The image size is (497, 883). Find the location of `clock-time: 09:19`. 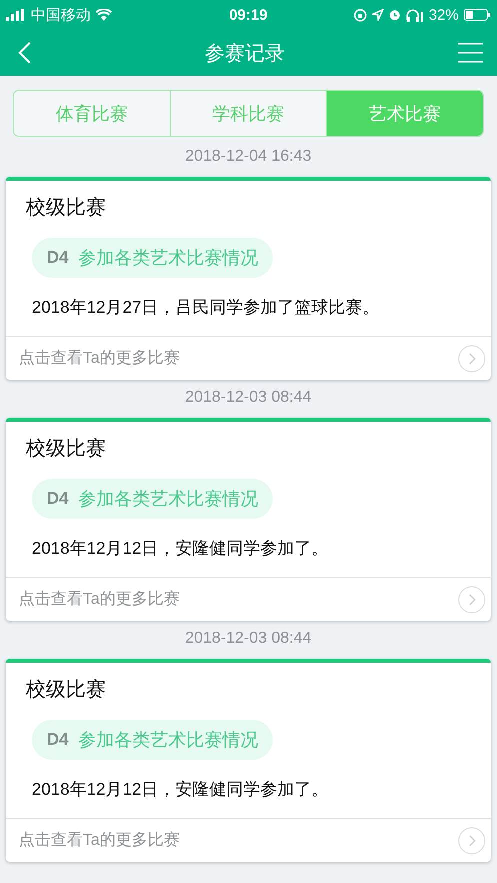

clock-time: 09:19 is located at coordinates (248, 15).